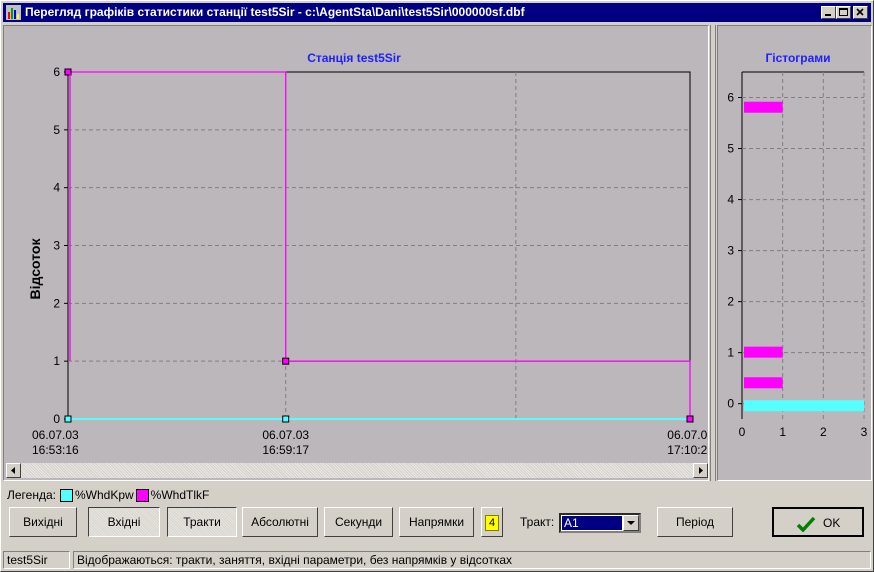  Describe the element at coordinates (864, 432) in the screenshot. I see `hist-x-tick-label: 3` at that location.